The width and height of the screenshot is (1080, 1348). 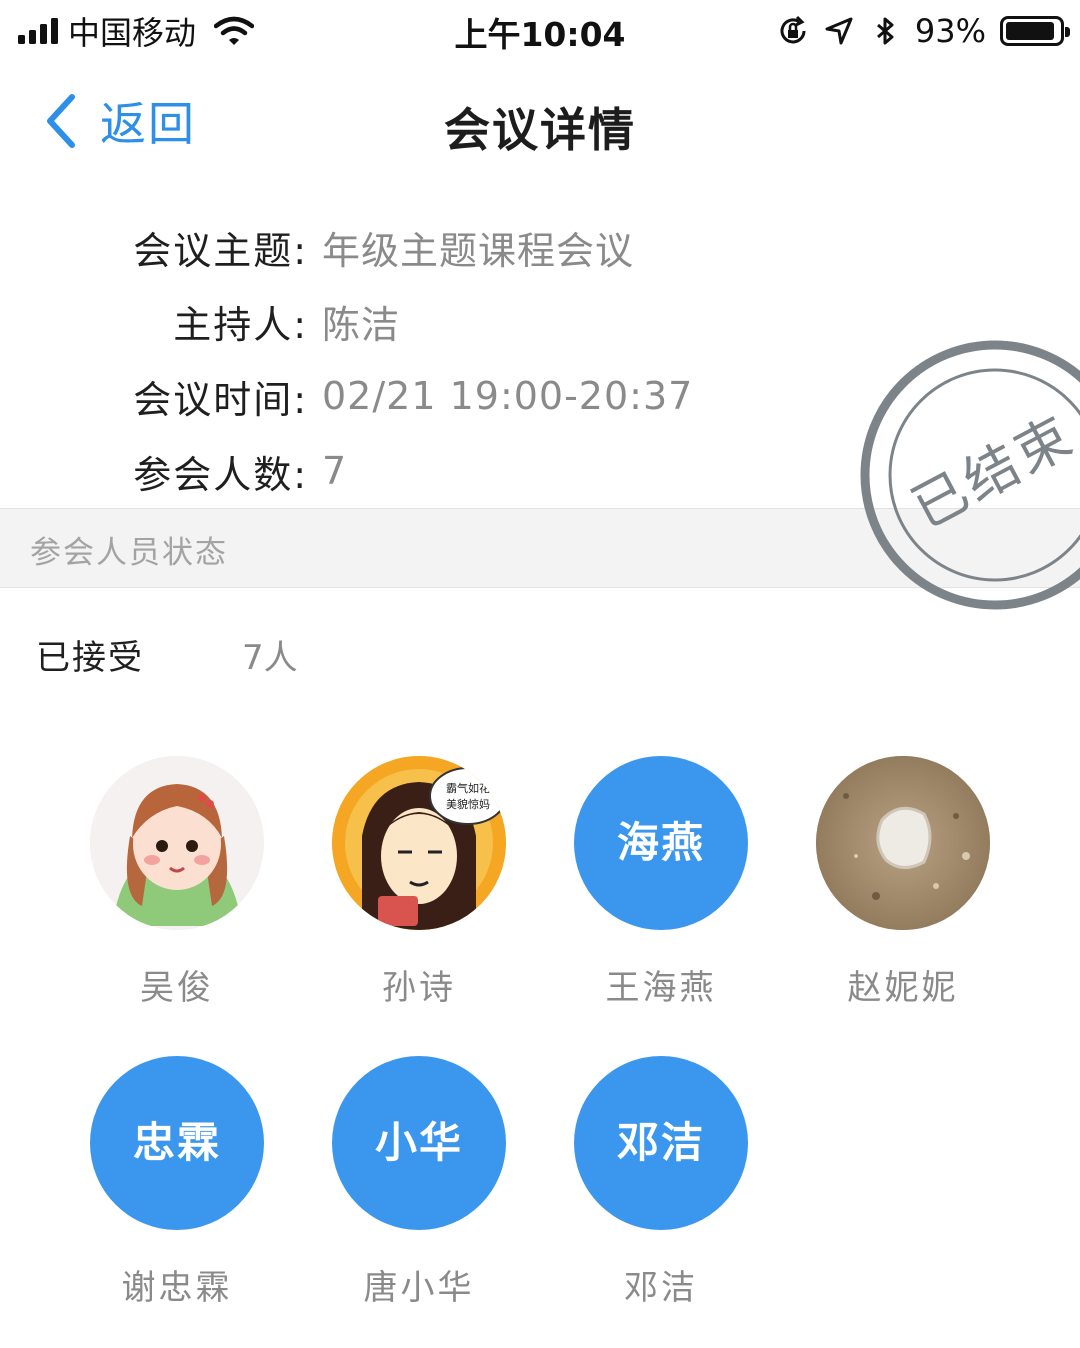 I want to click on status-bar: 中国移动 上午10:04 93%, so click(x=540, y=31).